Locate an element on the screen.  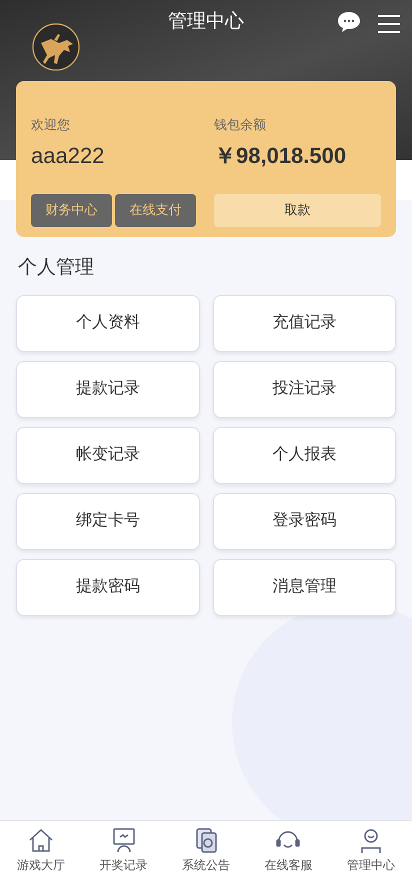
nav-label: 在线客服 is located at coordinates (288, 865).